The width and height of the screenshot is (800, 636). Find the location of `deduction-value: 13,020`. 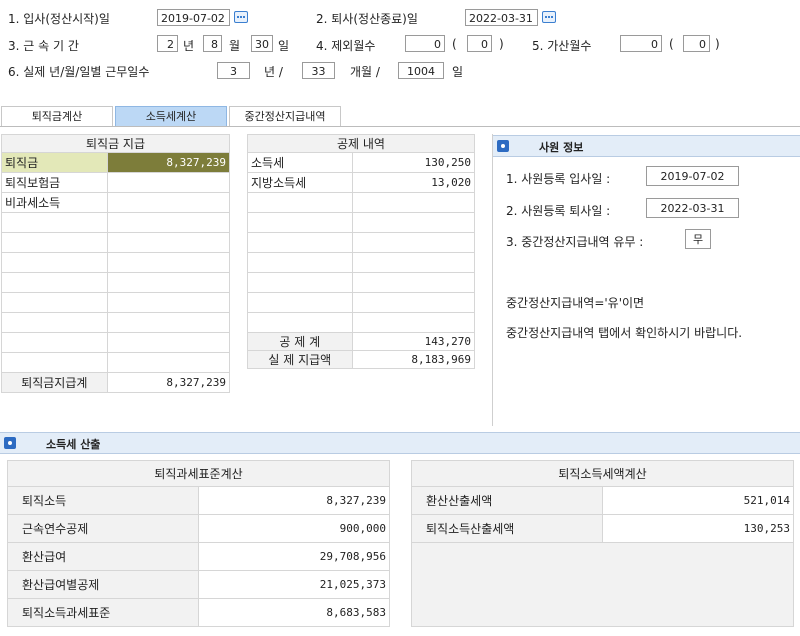

deduction-value: 13,020 is located at coordinates (413, 182).